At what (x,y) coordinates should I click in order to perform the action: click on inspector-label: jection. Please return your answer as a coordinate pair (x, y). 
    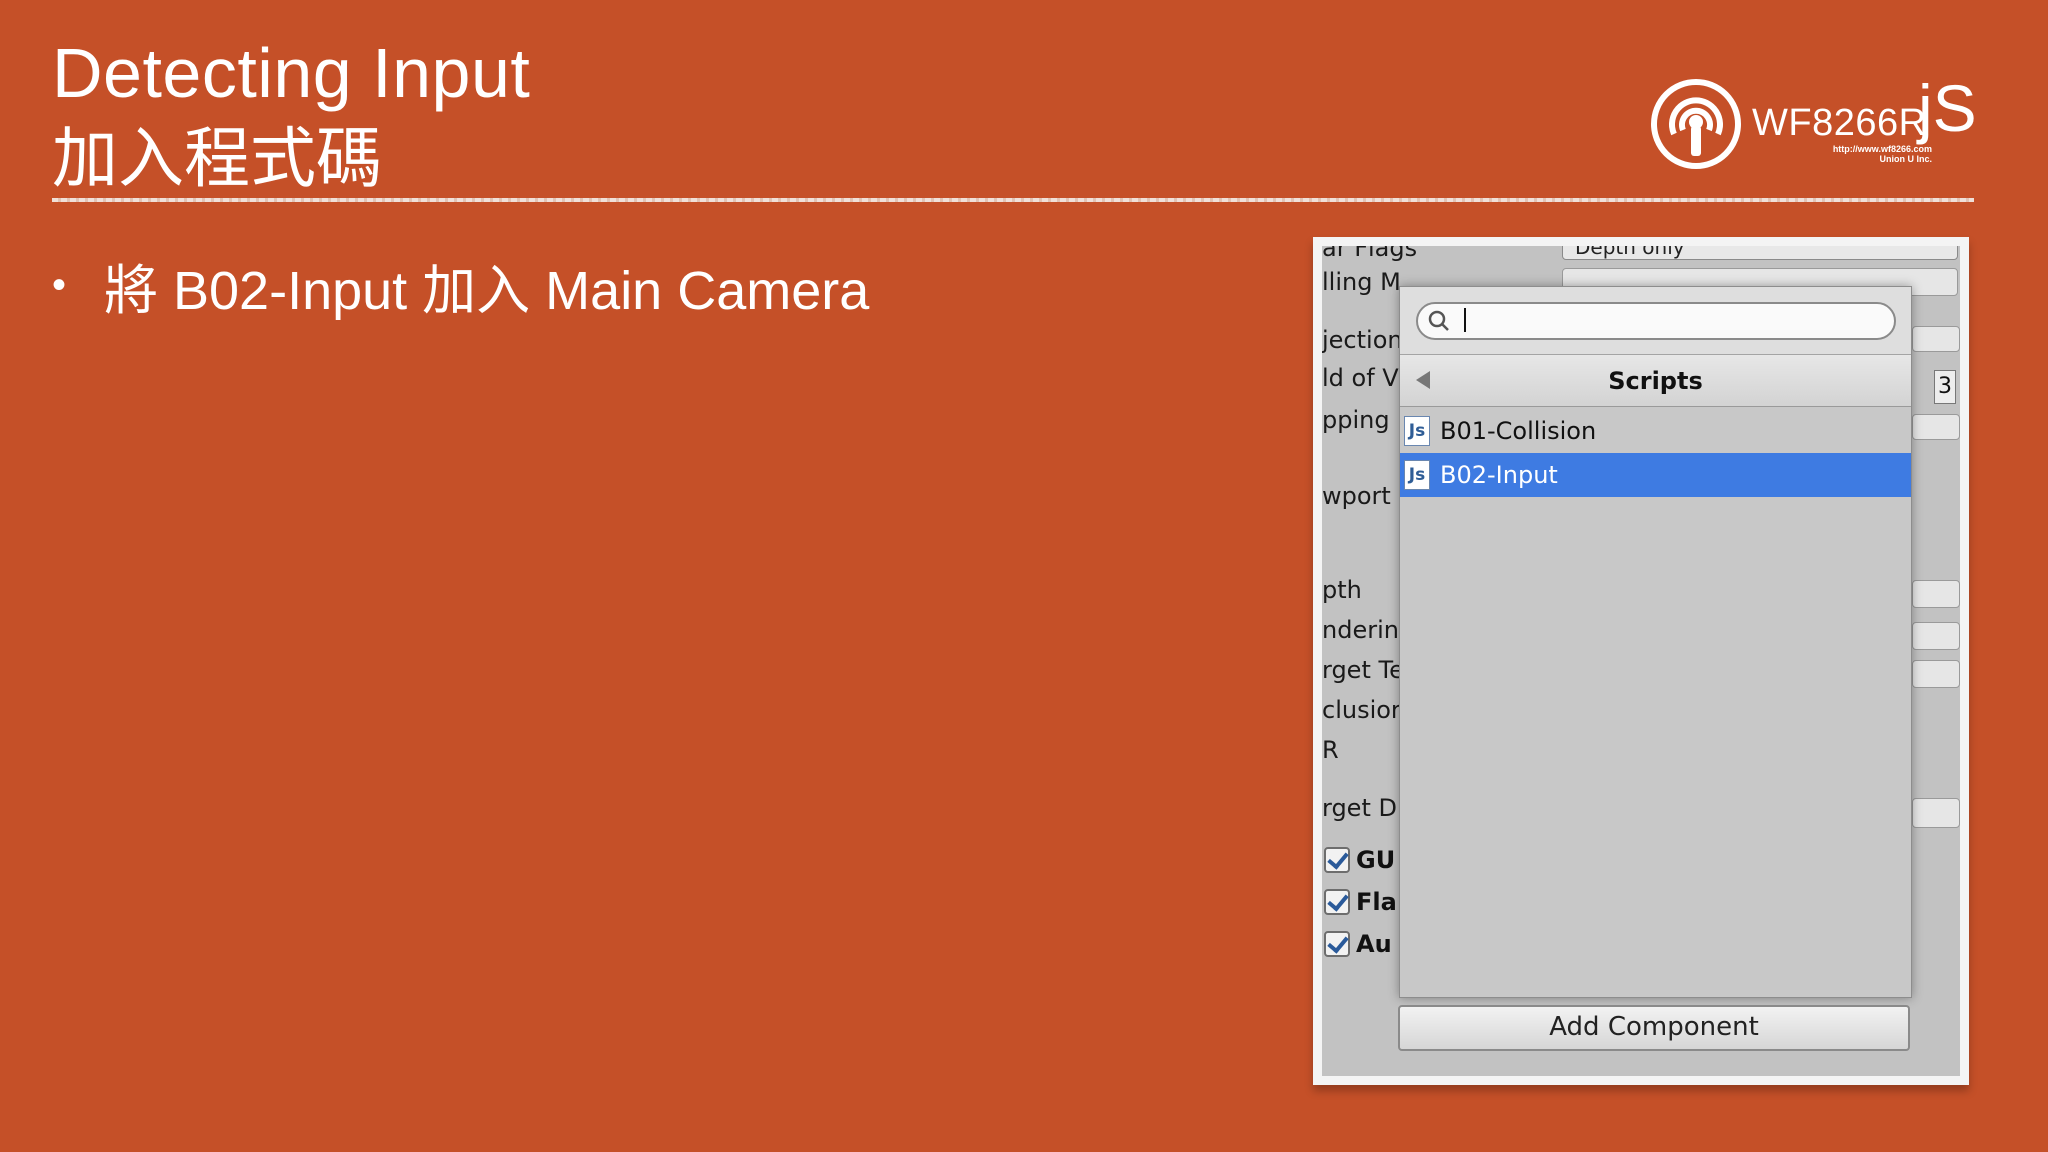
    Looking at the image, I should click on (1362, 340).